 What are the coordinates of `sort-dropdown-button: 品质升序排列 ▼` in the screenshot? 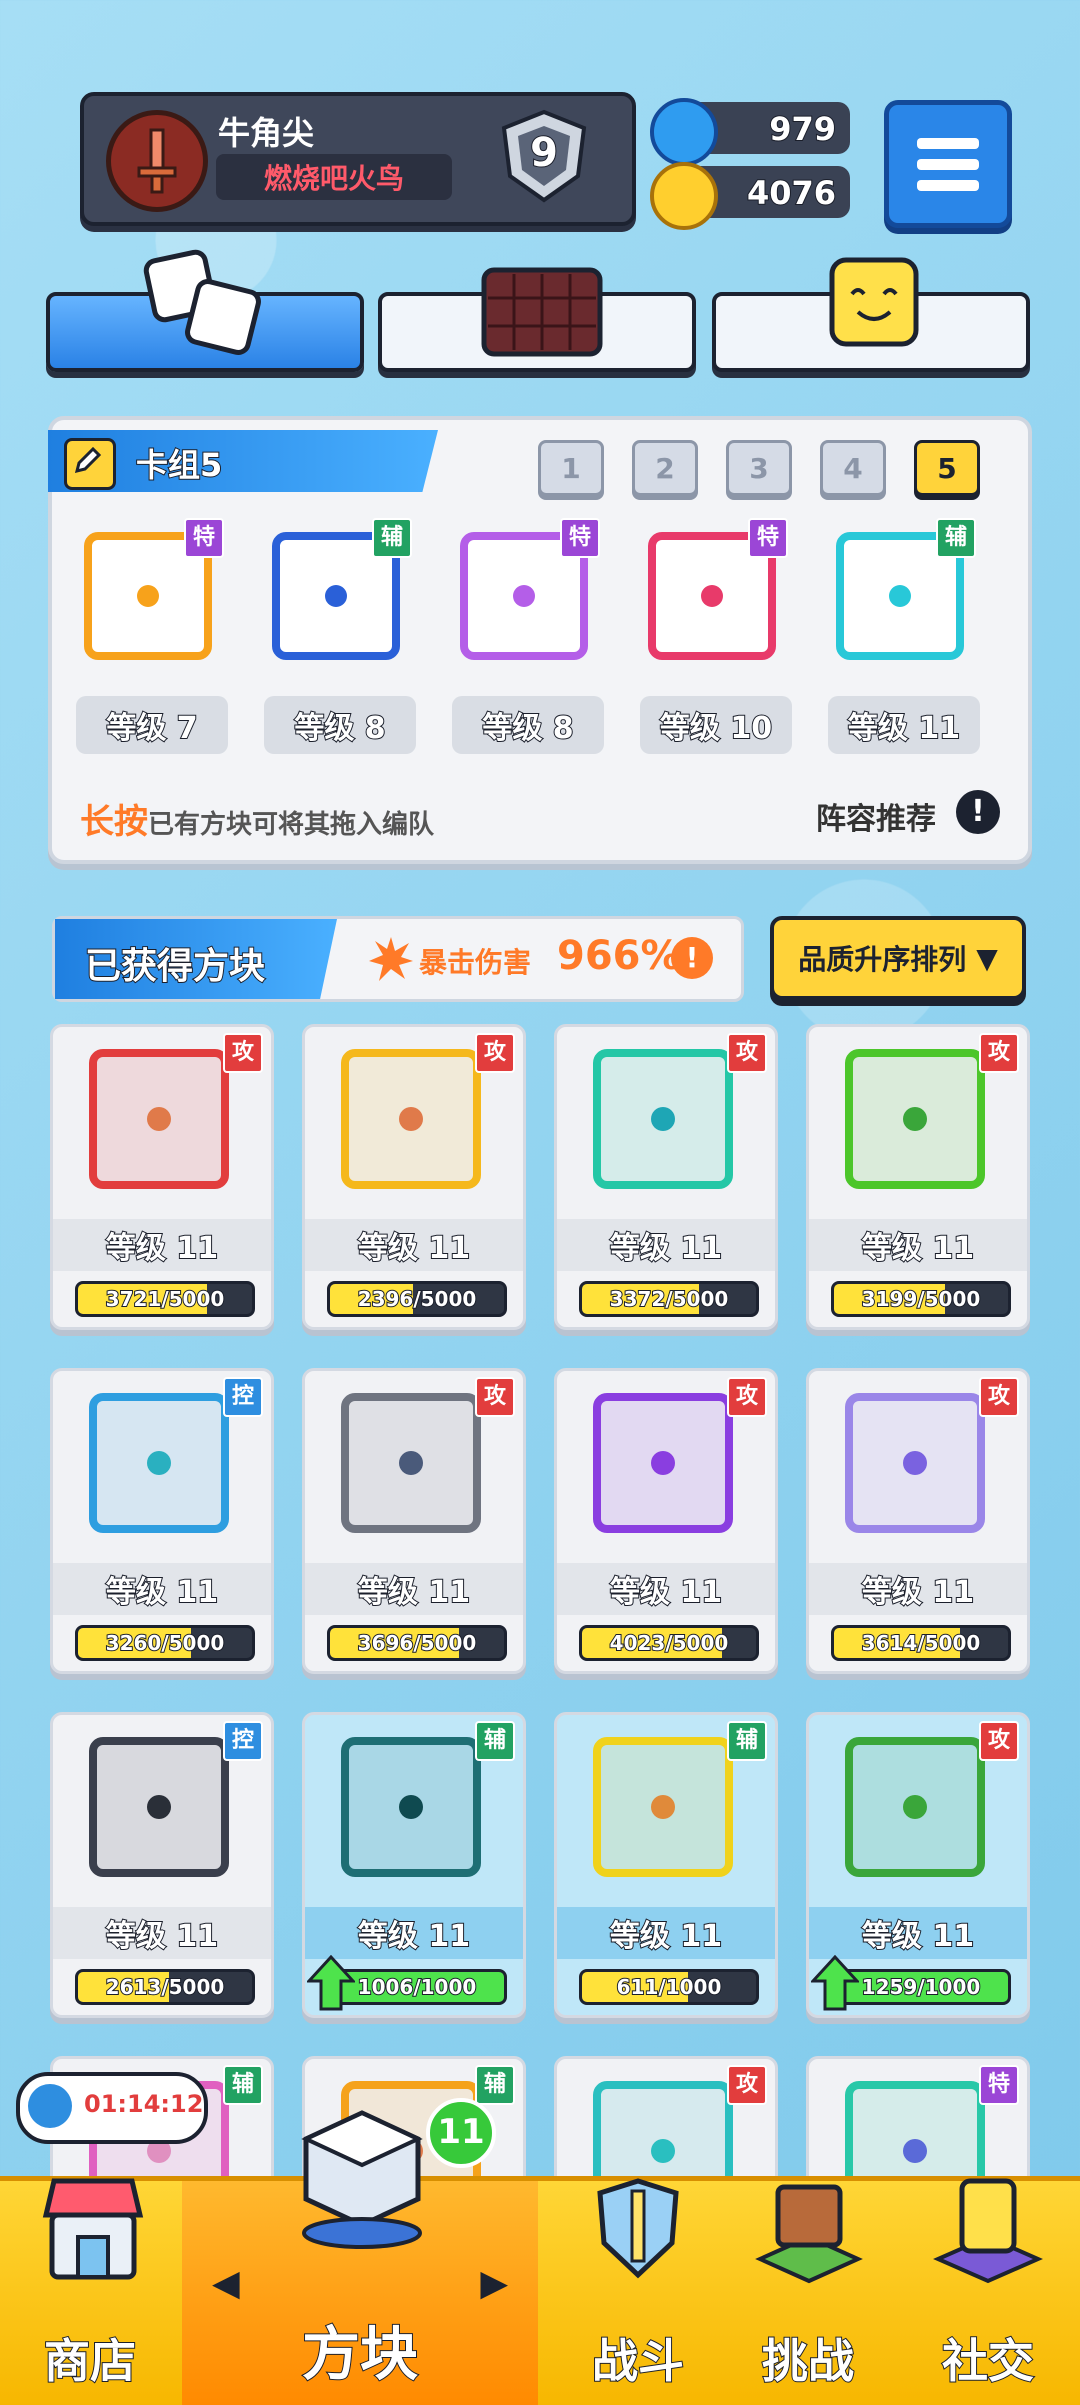 It's located at (898, 958).